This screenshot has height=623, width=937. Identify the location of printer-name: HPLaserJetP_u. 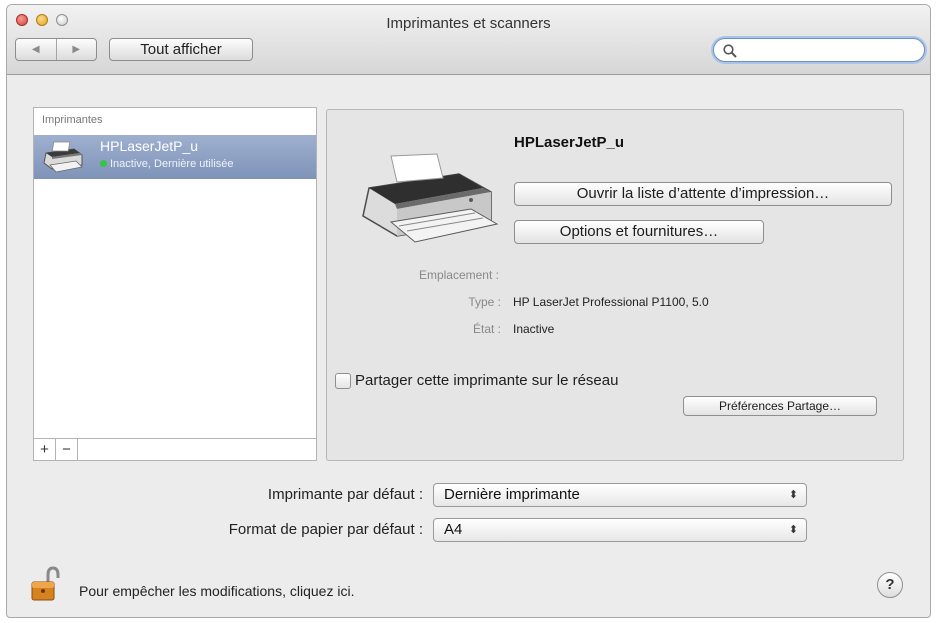
(149, 146).